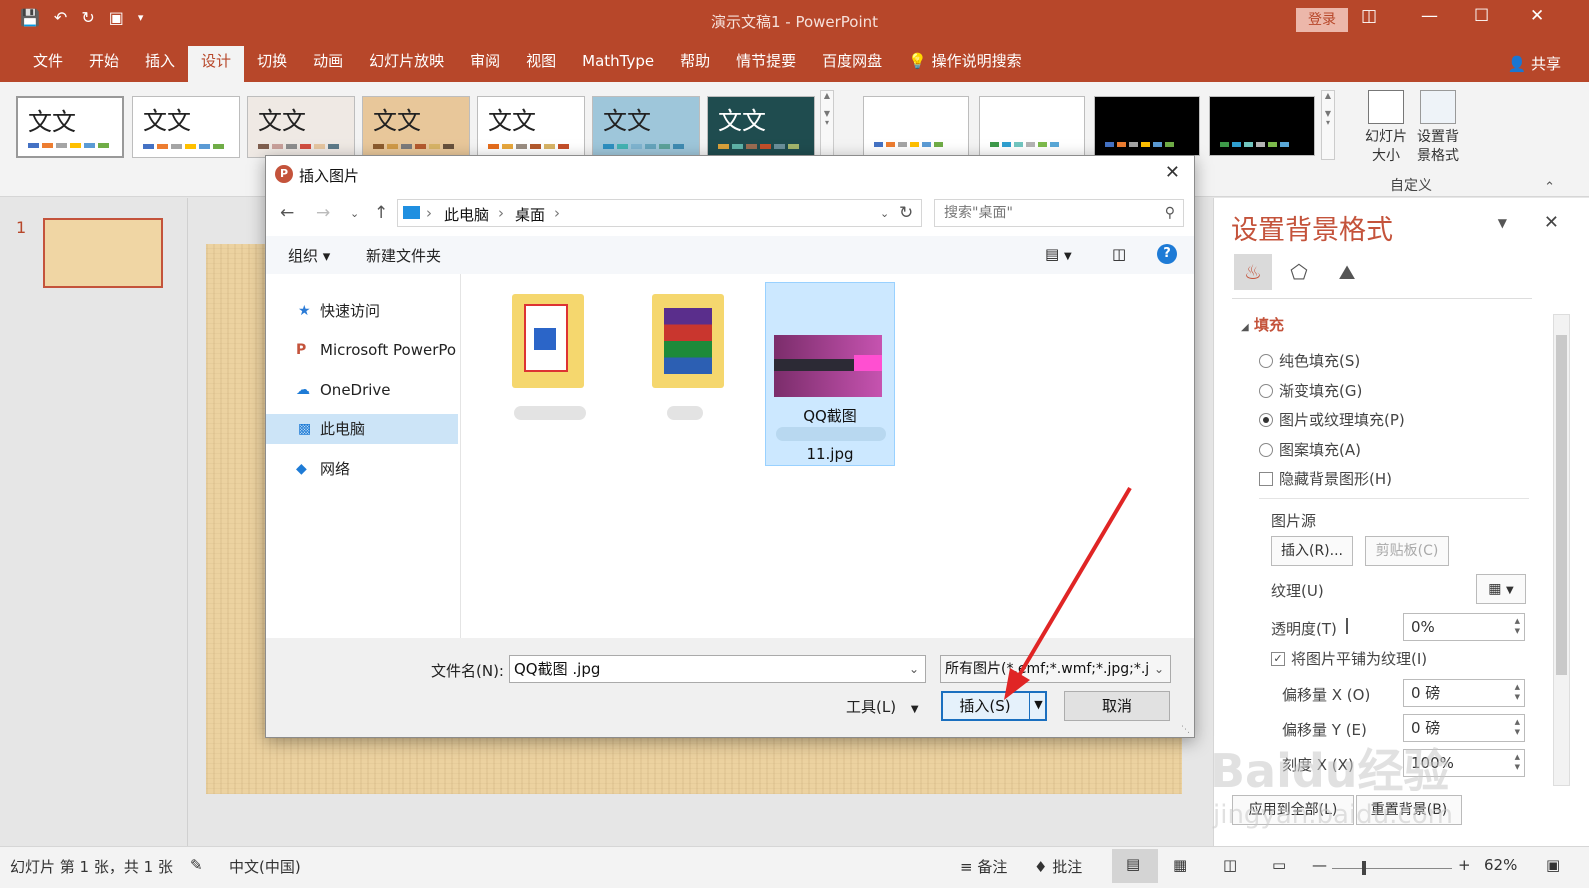 The height and width of the screenshot is (888, 1589). What do you see at coordinates (416, 127) in the screenshot?
I see `theme-wood: 文文` at bounding box center [416, 127].